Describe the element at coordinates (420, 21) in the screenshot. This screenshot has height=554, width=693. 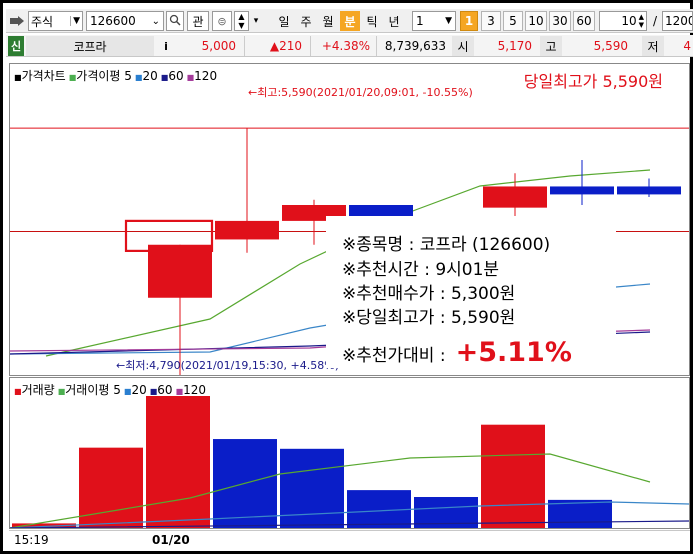
I see `interval-value: 1` at that location.